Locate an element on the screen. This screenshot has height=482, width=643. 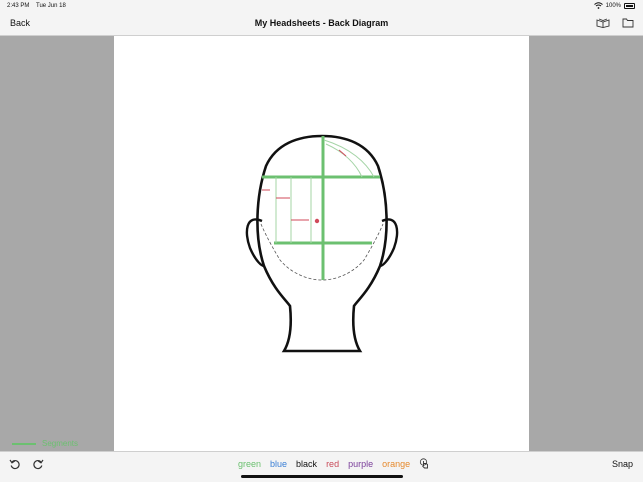
color-green: green is located at coordinates (249, 464).